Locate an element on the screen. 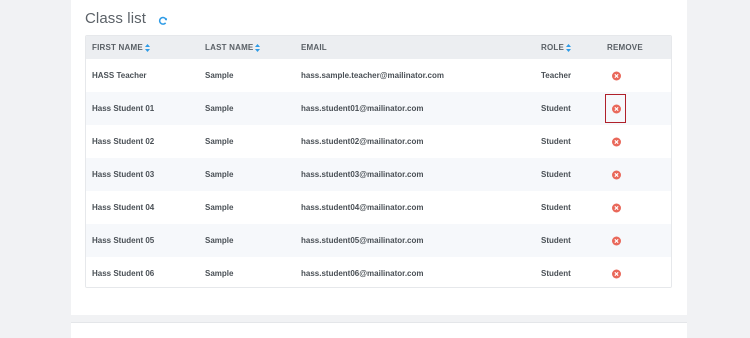  card-header: Class list is located at coordinates (126, 18).